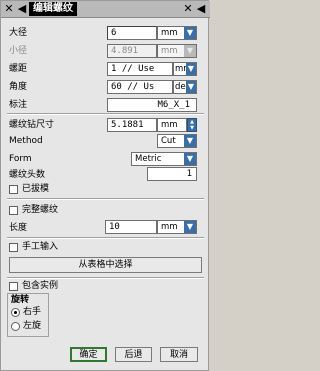 This screenshot has height=371, width=320. Describe the element at coordinates (36, 189) in the screenshot. I see `tapered-label: 已拔模` at that location.